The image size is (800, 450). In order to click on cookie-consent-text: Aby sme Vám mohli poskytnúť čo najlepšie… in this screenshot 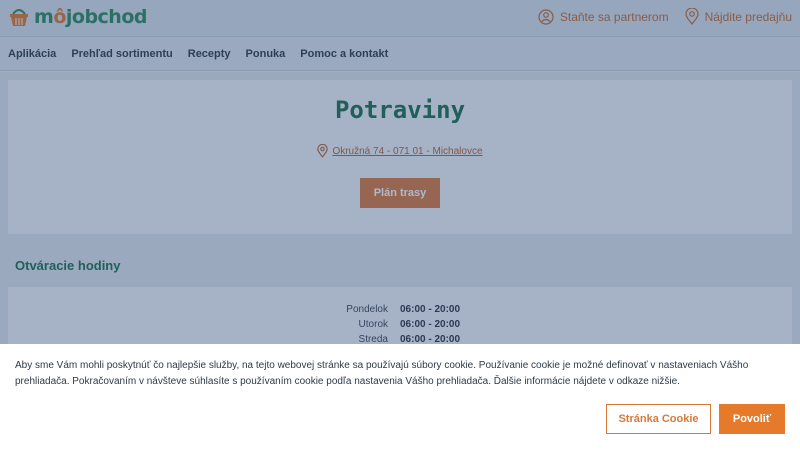, I will do `click(382, 373)`.